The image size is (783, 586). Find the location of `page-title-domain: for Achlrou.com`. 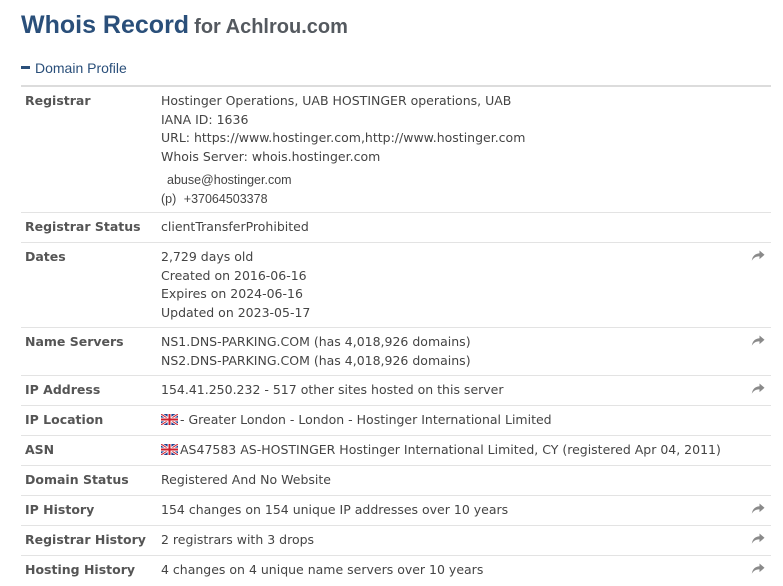

page-title-domain: for Achlrou.com is located at coordinates (271, 27).